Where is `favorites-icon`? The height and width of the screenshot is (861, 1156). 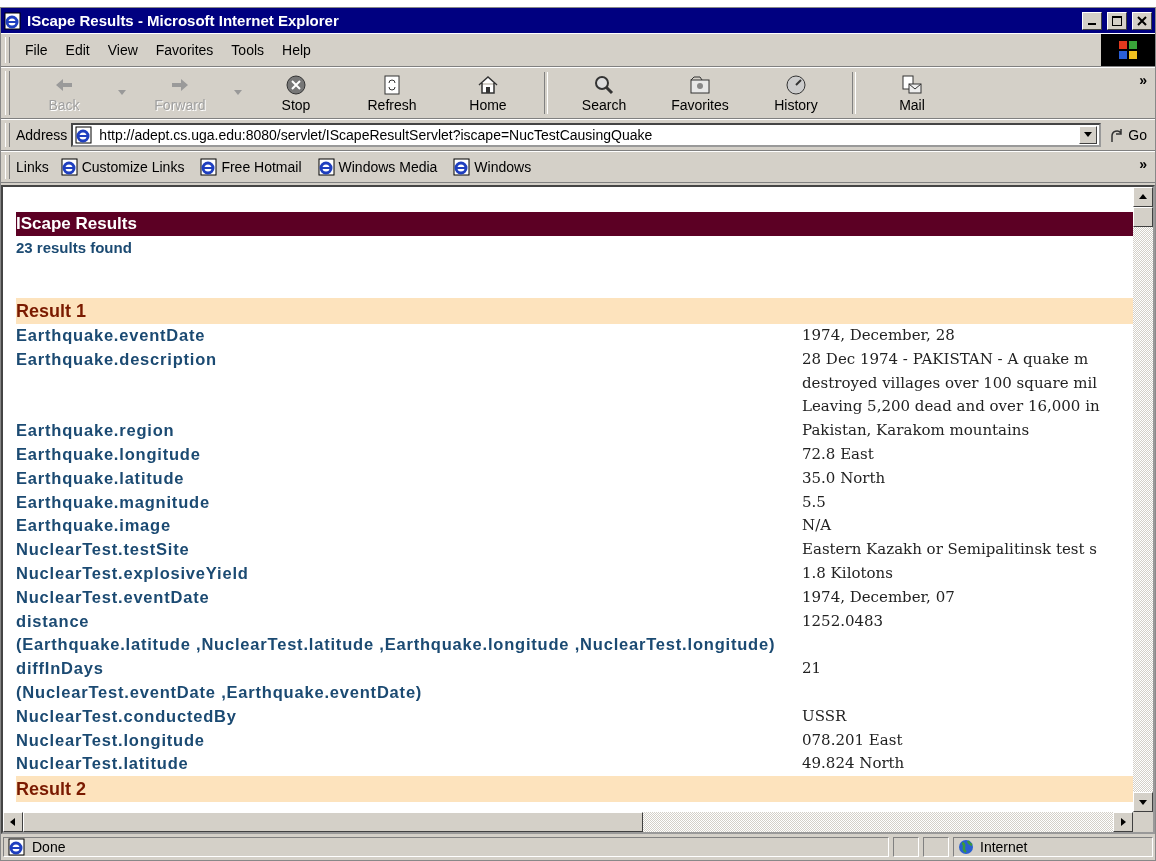
favorites-icon is located at coordinates (700, 85).